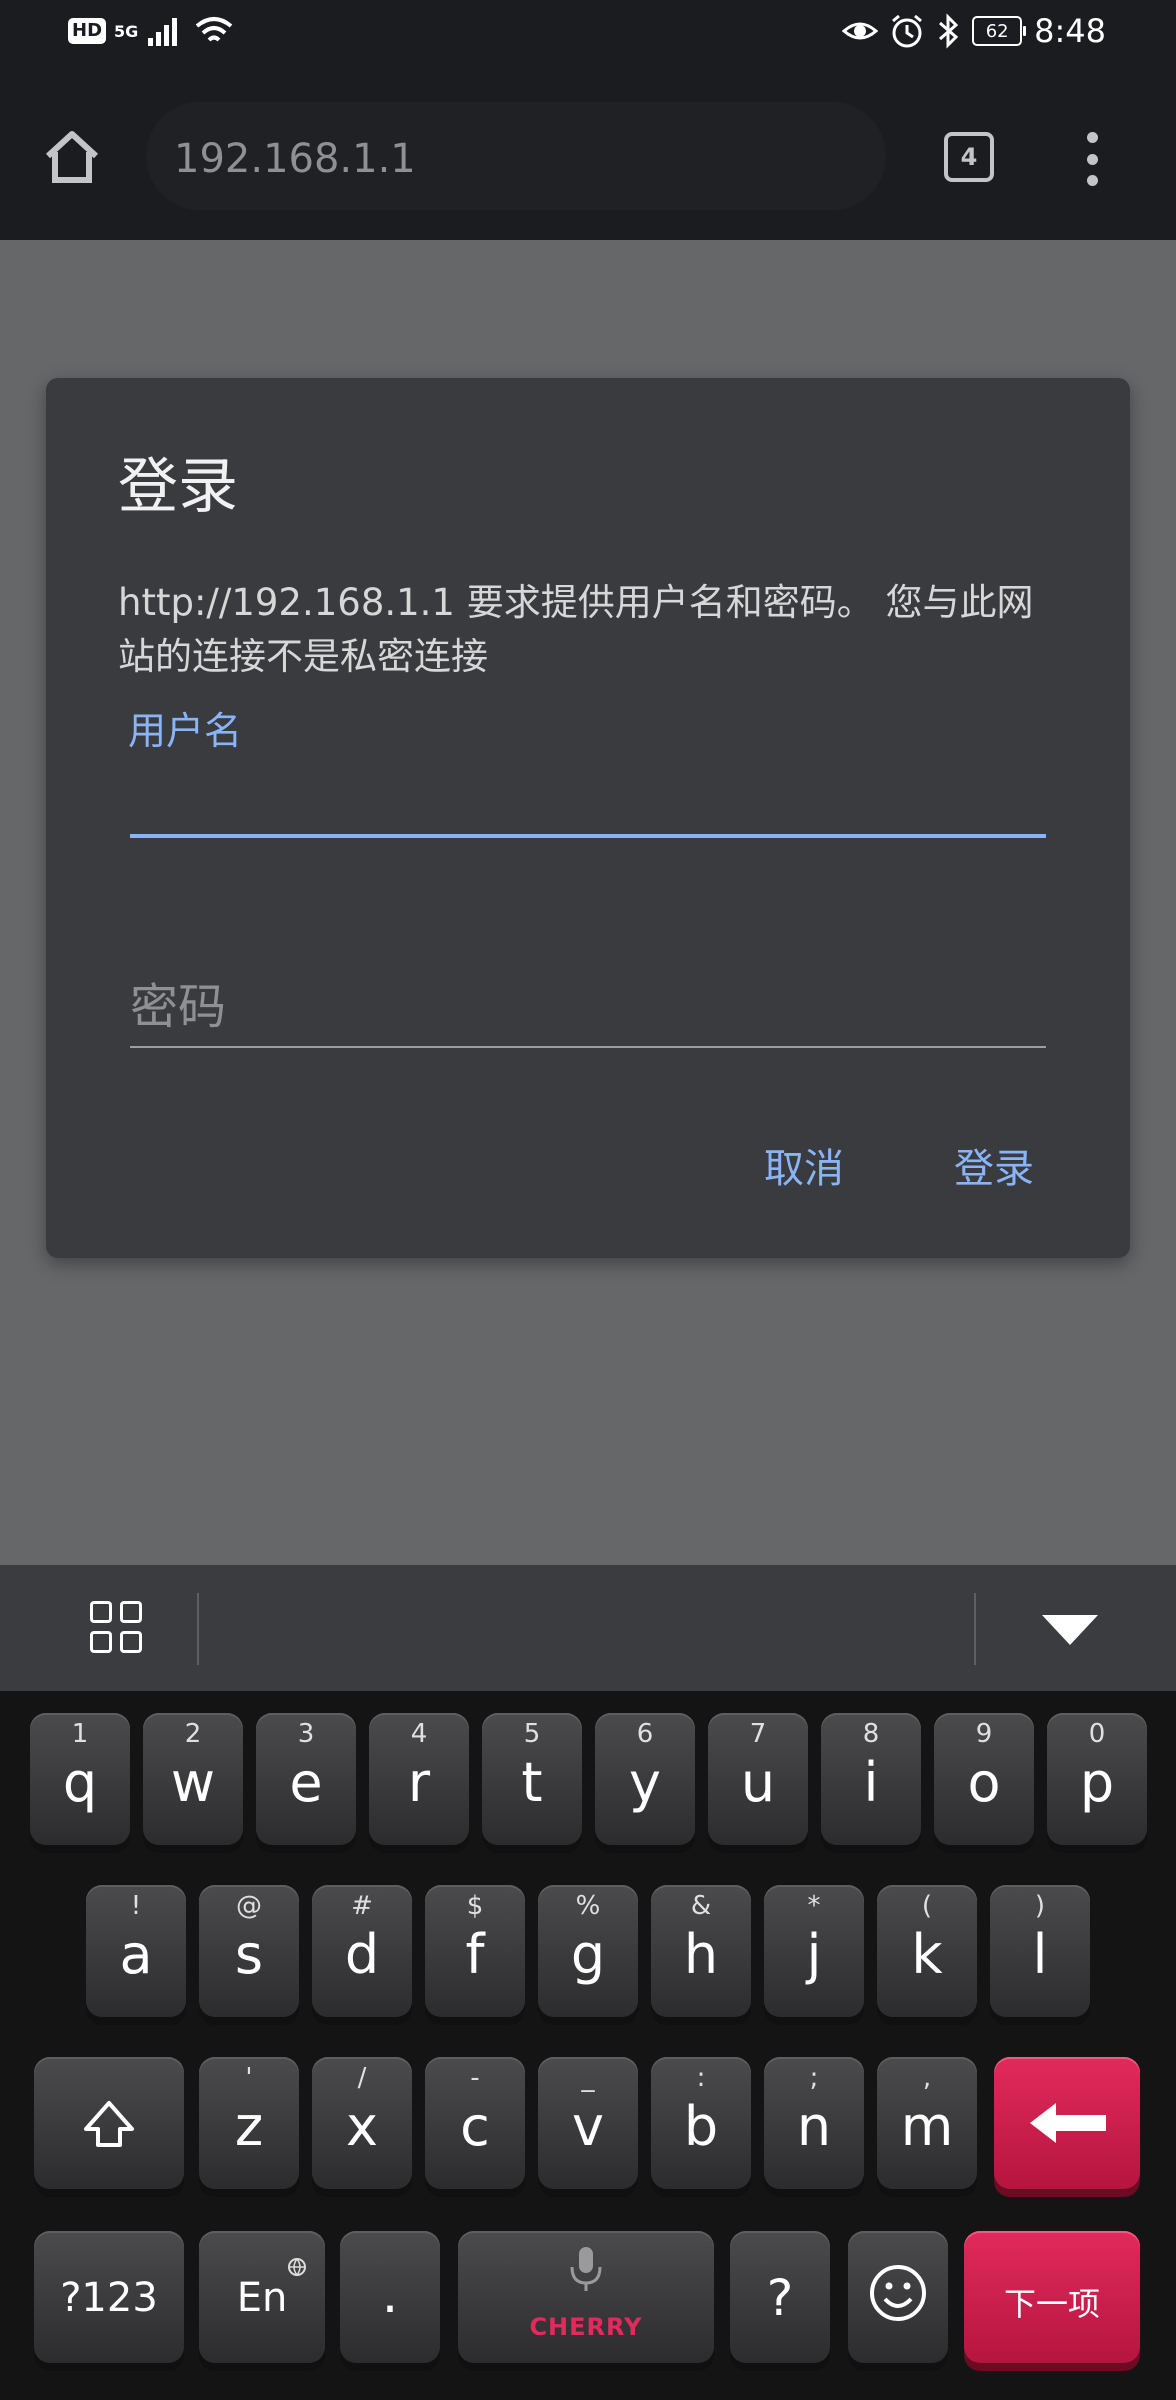 The width and height of the screenshot is (1176, 2400). I want to click on keyboard-menu-button, so click(118, 1629).